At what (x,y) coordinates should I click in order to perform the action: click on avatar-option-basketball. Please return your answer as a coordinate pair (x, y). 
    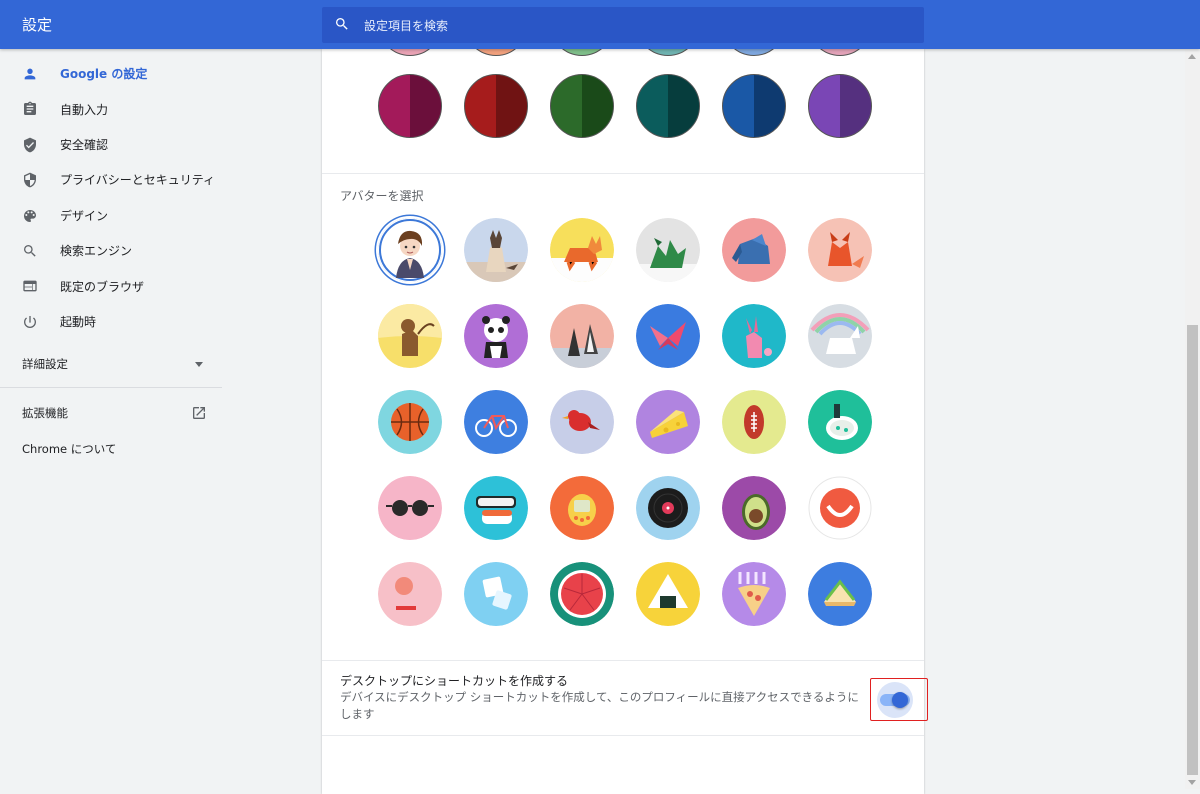
    Looking at the image, I should click on (410, 422).